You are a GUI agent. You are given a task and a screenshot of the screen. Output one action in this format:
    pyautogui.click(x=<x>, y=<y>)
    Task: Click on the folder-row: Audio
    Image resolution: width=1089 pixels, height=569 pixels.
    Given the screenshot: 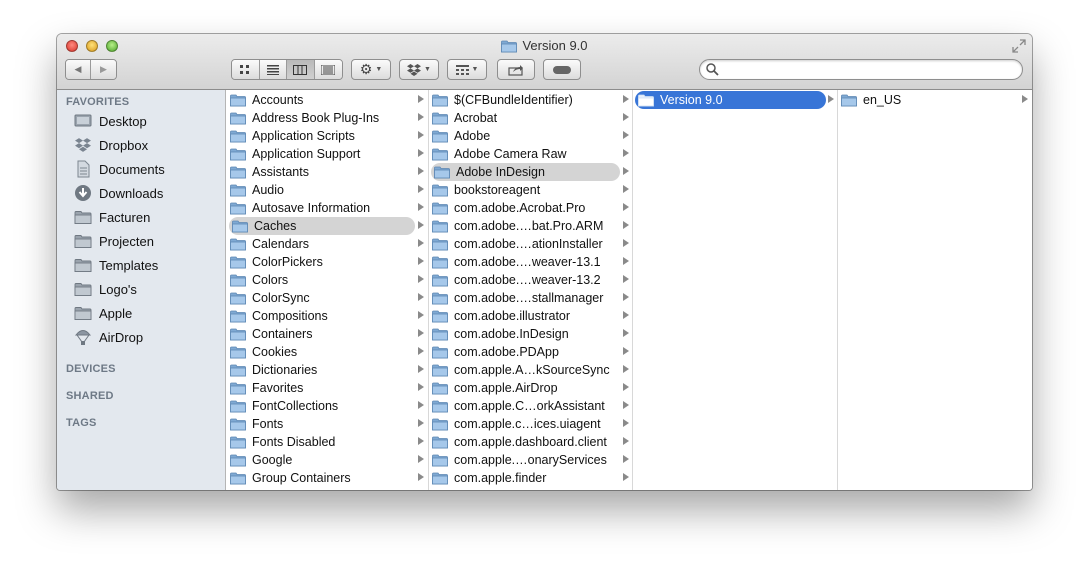 What is the action you would take?
    pyautogui.click(x=325, y=190)
    